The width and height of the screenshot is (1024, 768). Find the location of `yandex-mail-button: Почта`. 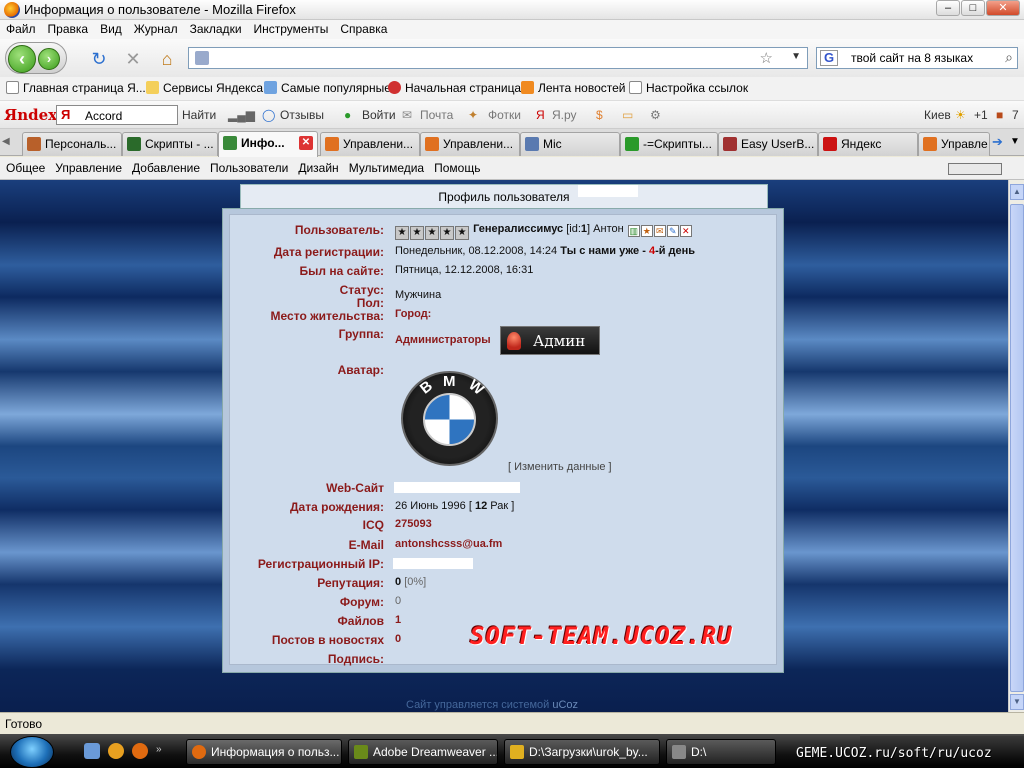

yandex-mail-button: Почта is located at coordinates (436, 115).